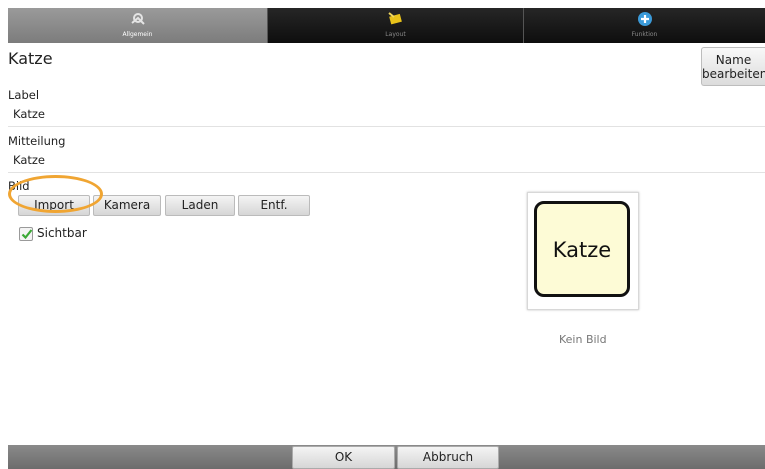  What do you see at coordinates (733, 74) in the screenshot?
I see `rename-button-line2: bearbeiten` at bounding box center [733, 74].